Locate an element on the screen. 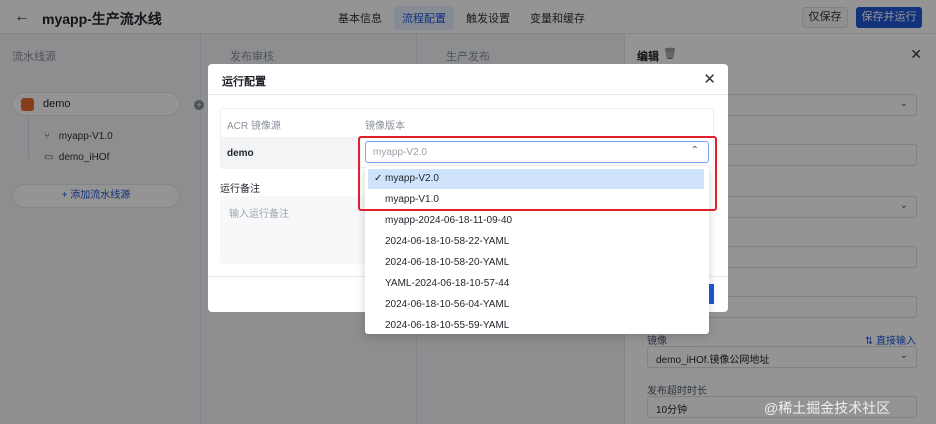 The height and width of the screenshot is (424, 936). dropdown-option: 2024-06-18-10-55-59-YAML is located at coordinates (536, 325).